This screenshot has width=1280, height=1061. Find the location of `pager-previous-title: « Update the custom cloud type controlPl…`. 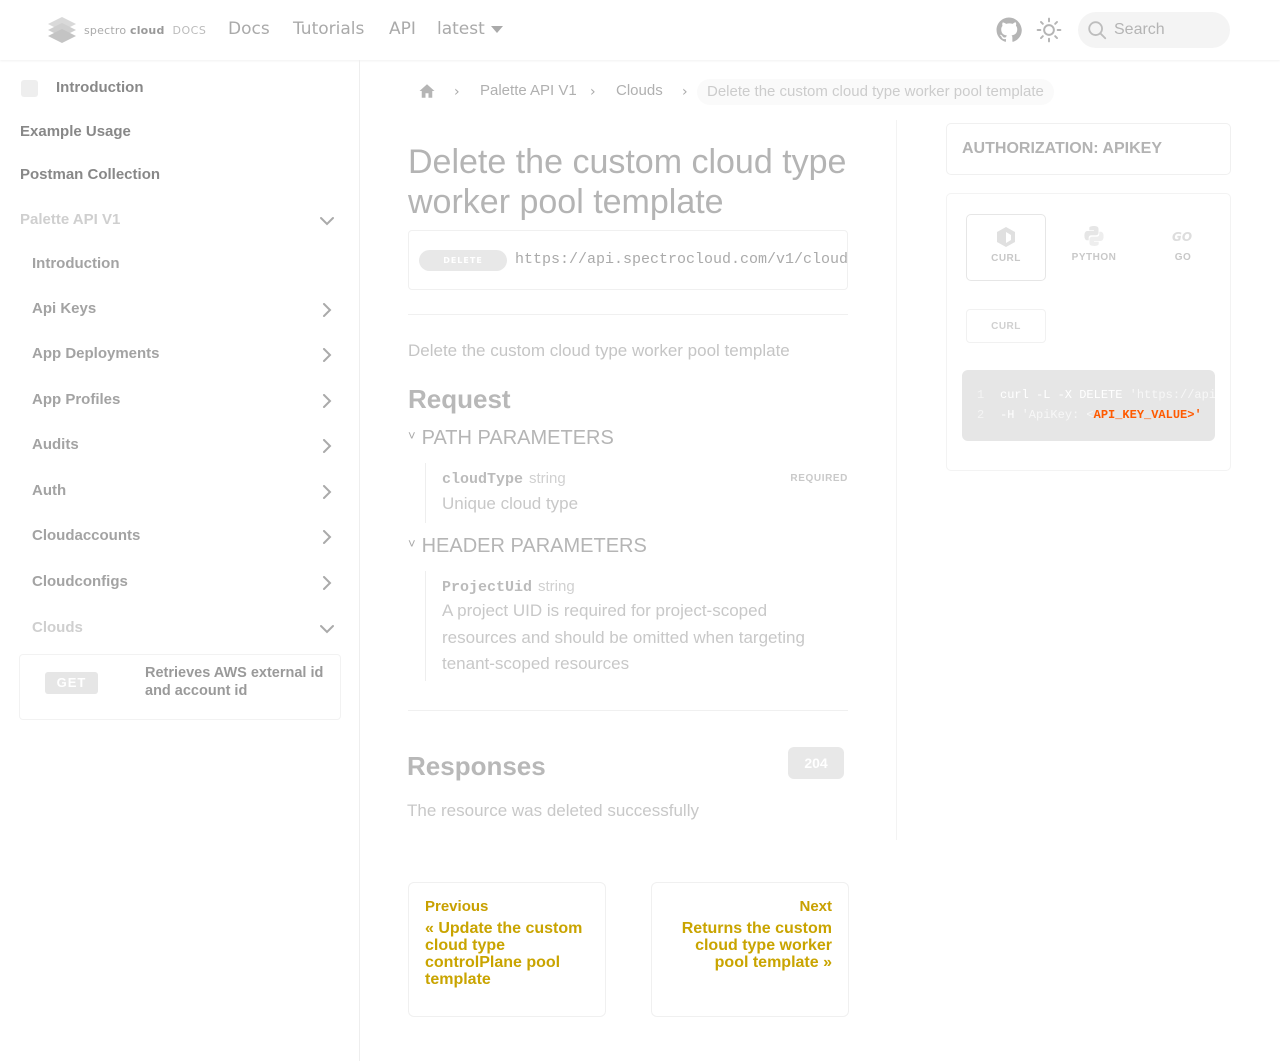

pager-previous-title: « Update the custom cloud type controlPl… is located at coordinates (504, 954).